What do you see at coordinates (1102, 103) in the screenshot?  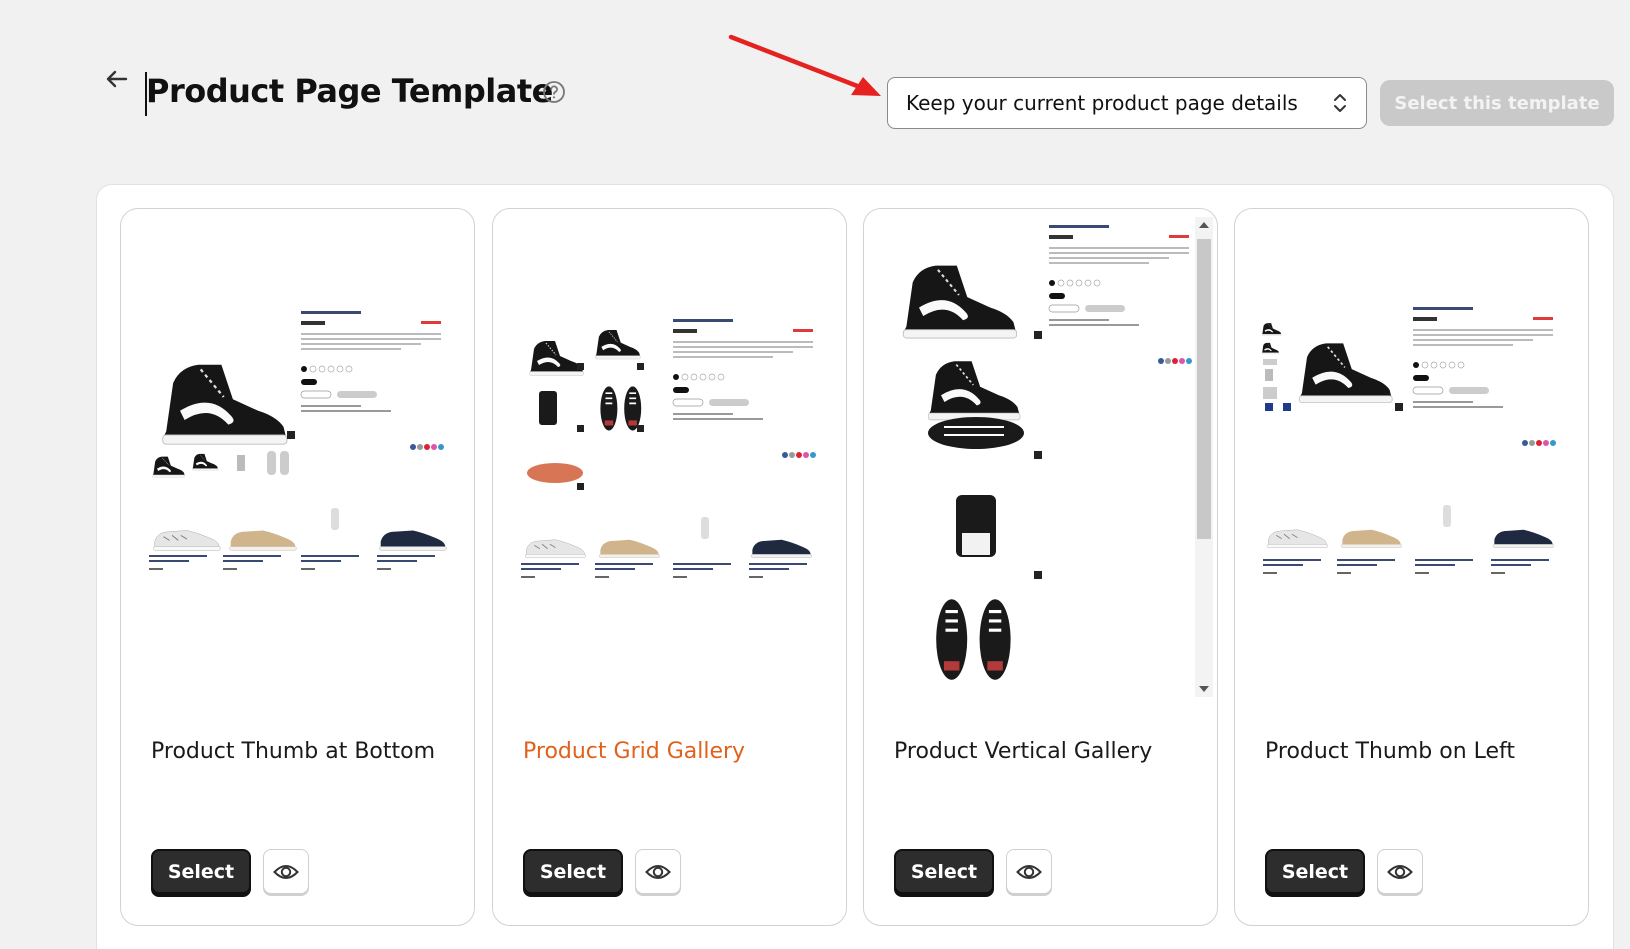 I see `dropdown-value: Keep your current product page details` at bounding box center [1102, 103].